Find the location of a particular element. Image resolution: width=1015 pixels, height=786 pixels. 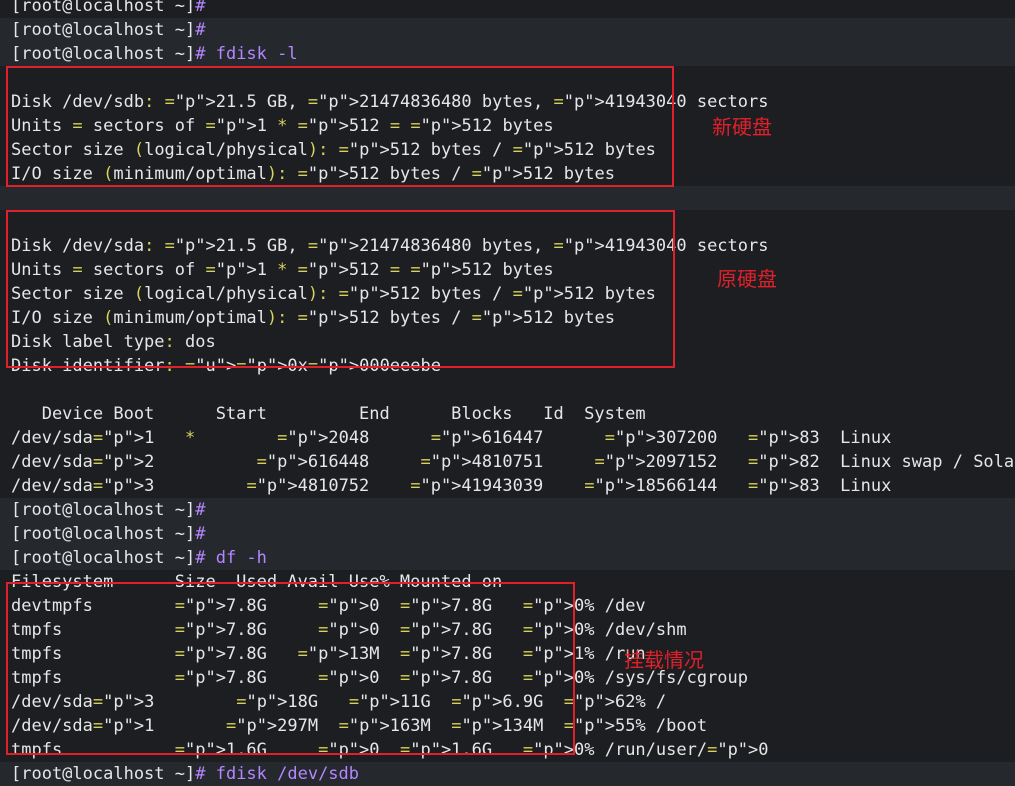

old-disk-label: 原硬盘 is located at coordinates (747, 279).